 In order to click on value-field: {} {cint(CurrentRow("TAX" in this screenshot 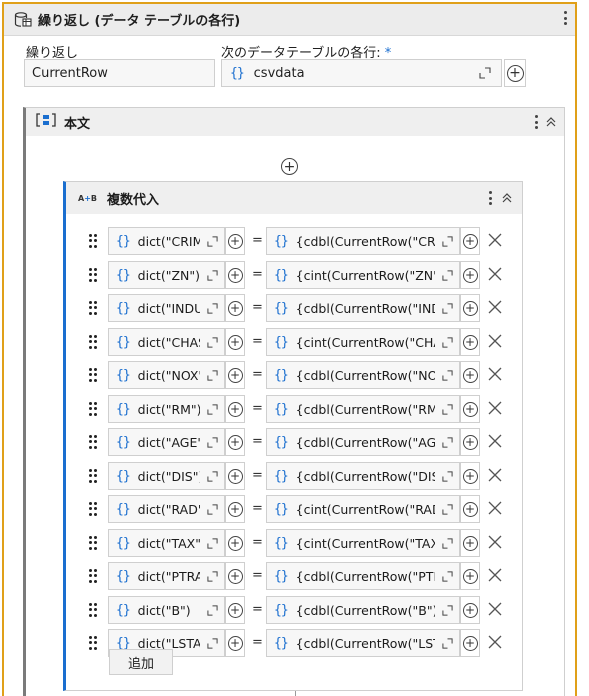, I will do `click(363, 543)`.